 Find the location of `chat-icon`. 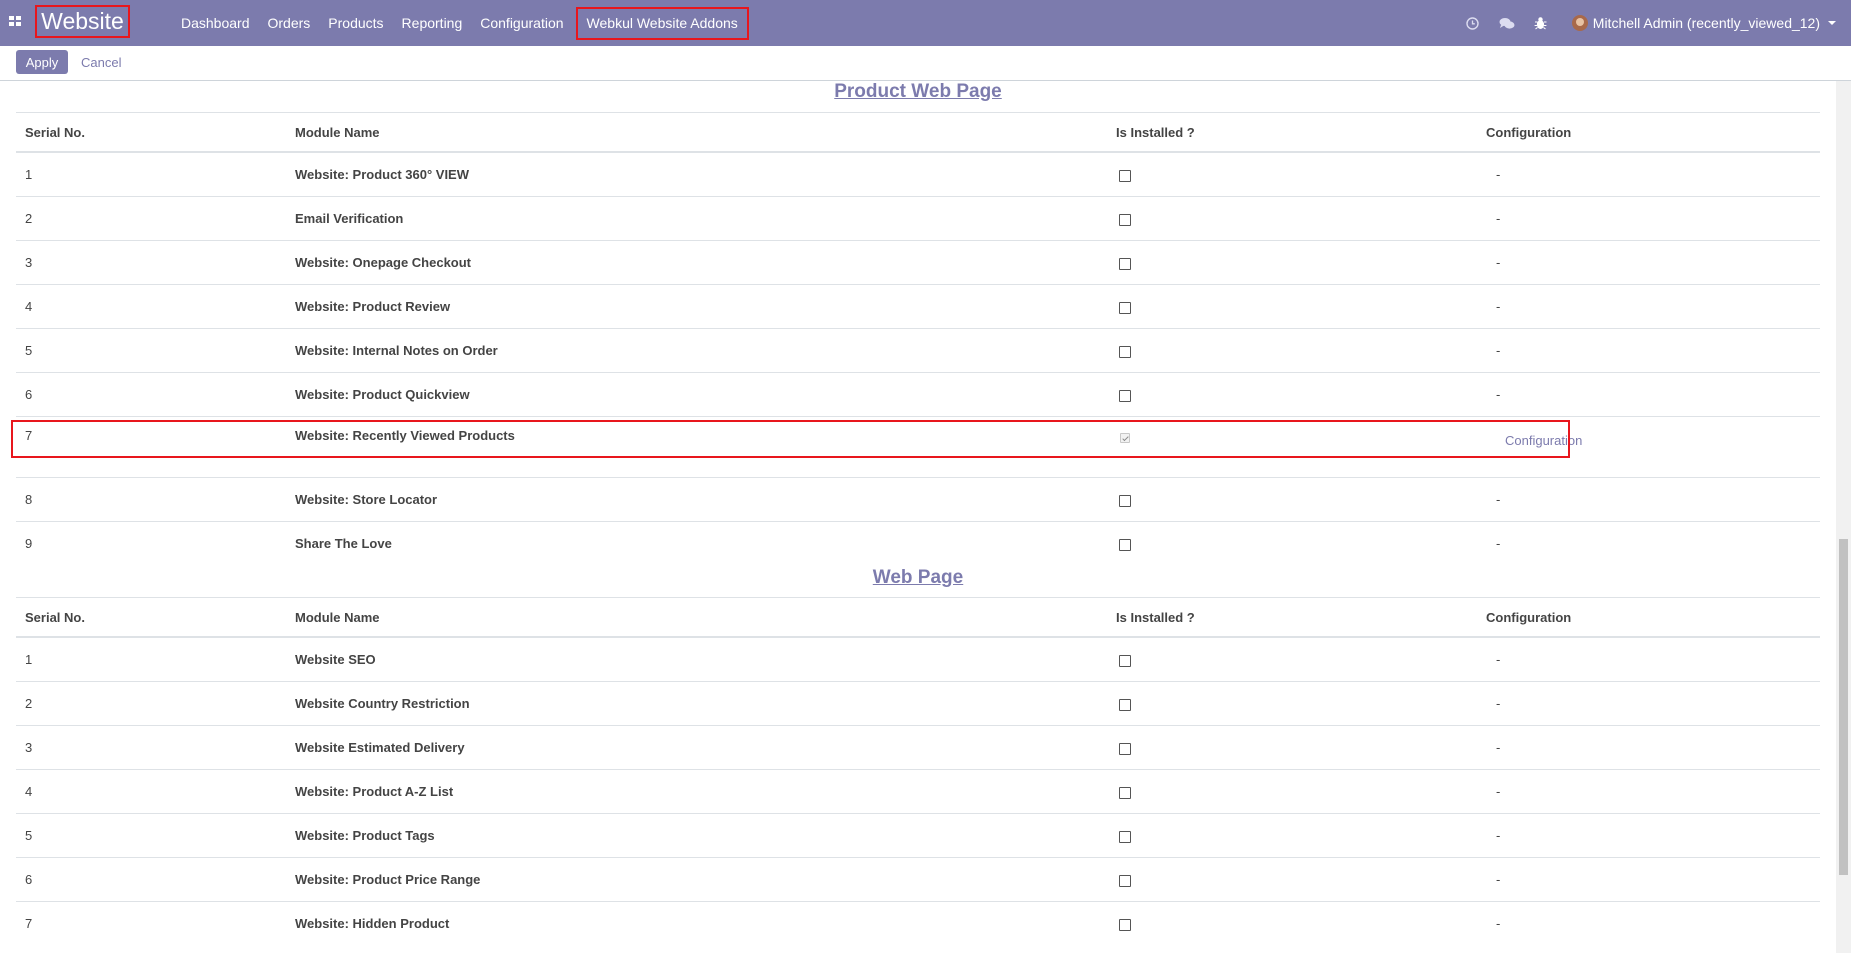

chat-icon is located at coordinates (1507, 23).